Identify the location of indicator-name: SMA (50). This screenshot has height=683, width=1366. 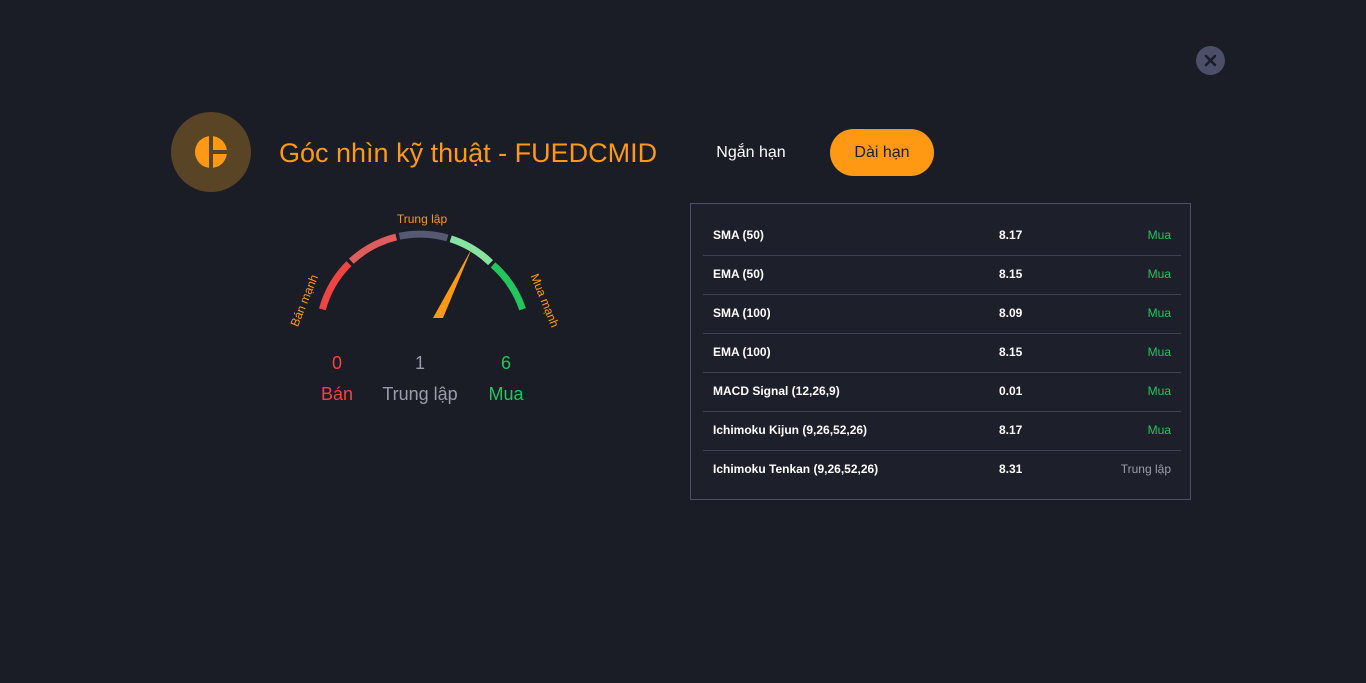
(738, 235).